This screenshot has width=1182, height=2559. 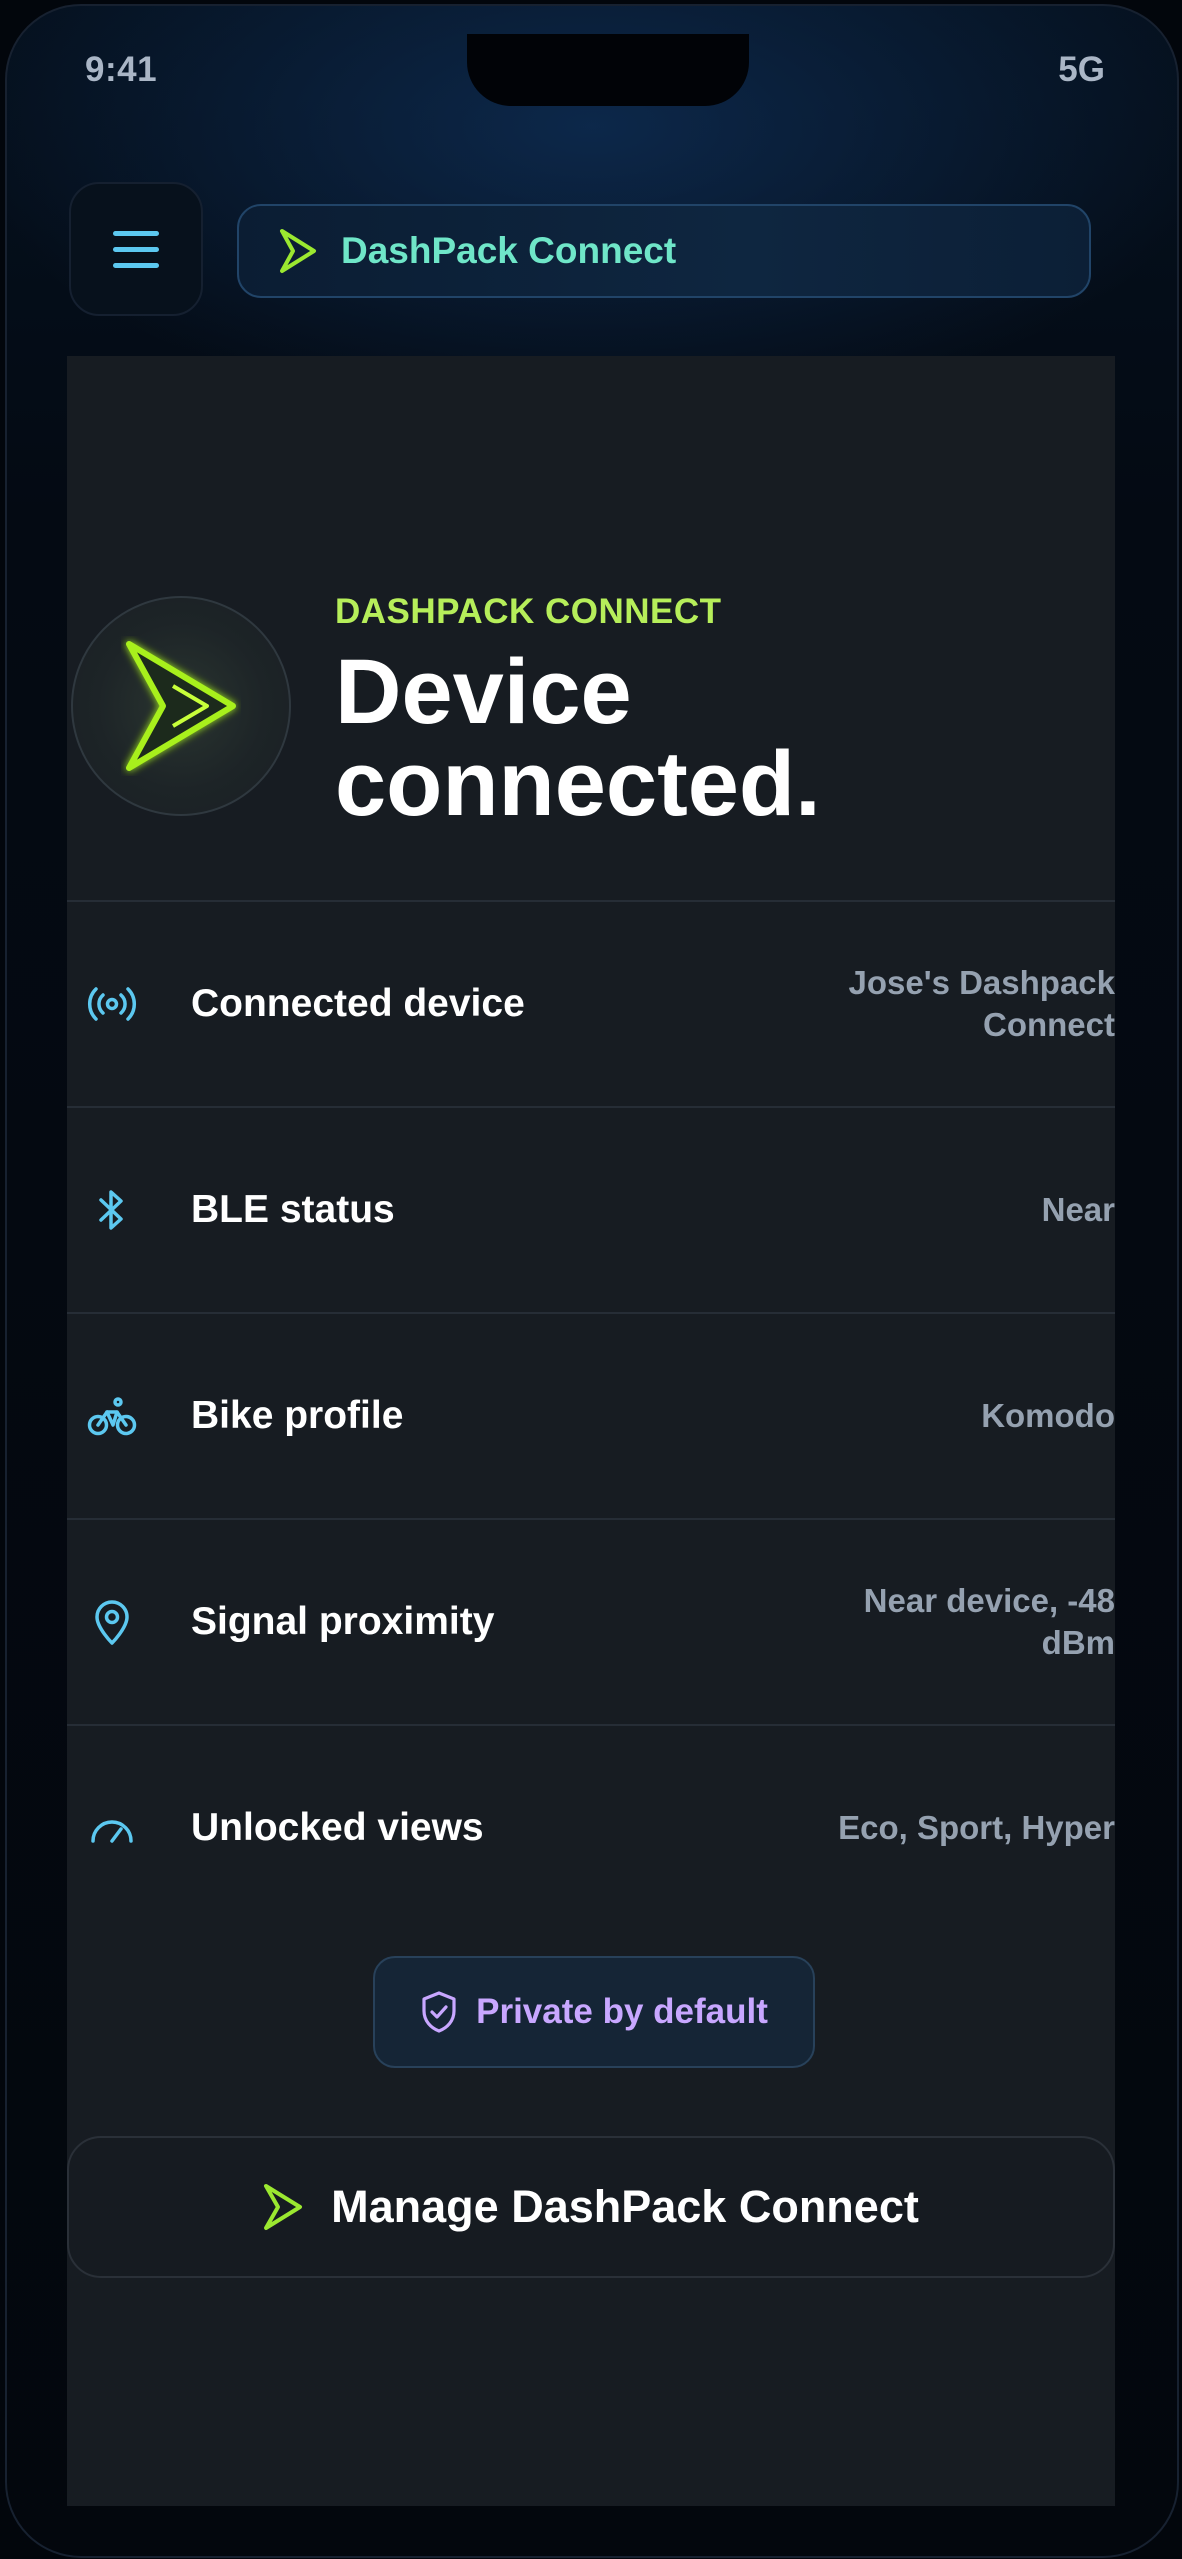 What do you see at coordinates (112, 1004) in the screenshot?
I see `broadcast-icon` at bounding box center [112, 1004].